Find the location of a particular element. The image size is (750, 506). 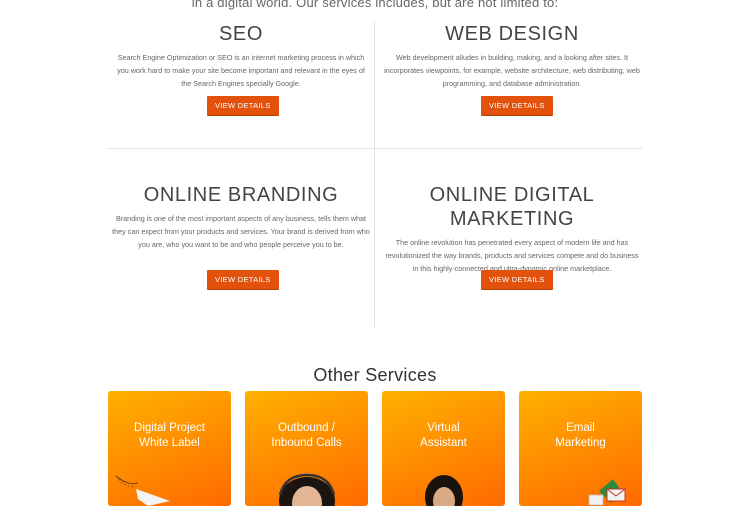

headset-agent-icon is located at coordinates (307, 489).